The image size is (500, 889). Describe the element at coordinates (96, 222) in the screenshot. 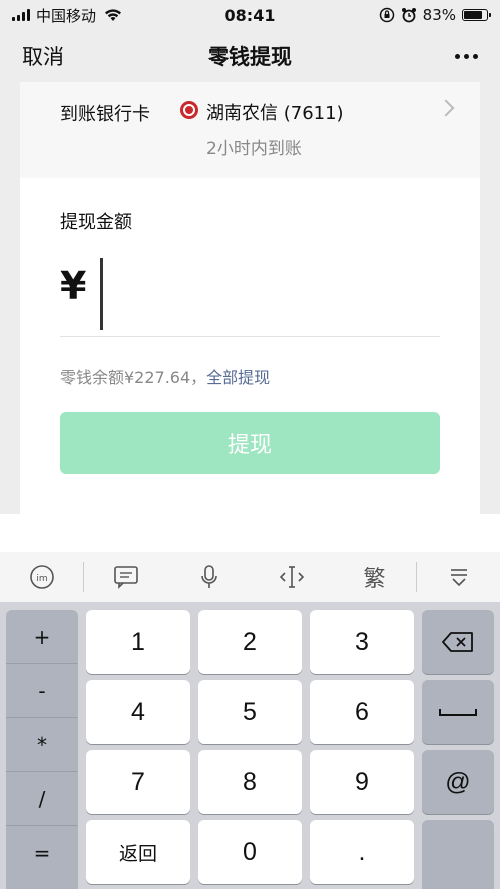

I see `amount-label: 提现金额` at that location.